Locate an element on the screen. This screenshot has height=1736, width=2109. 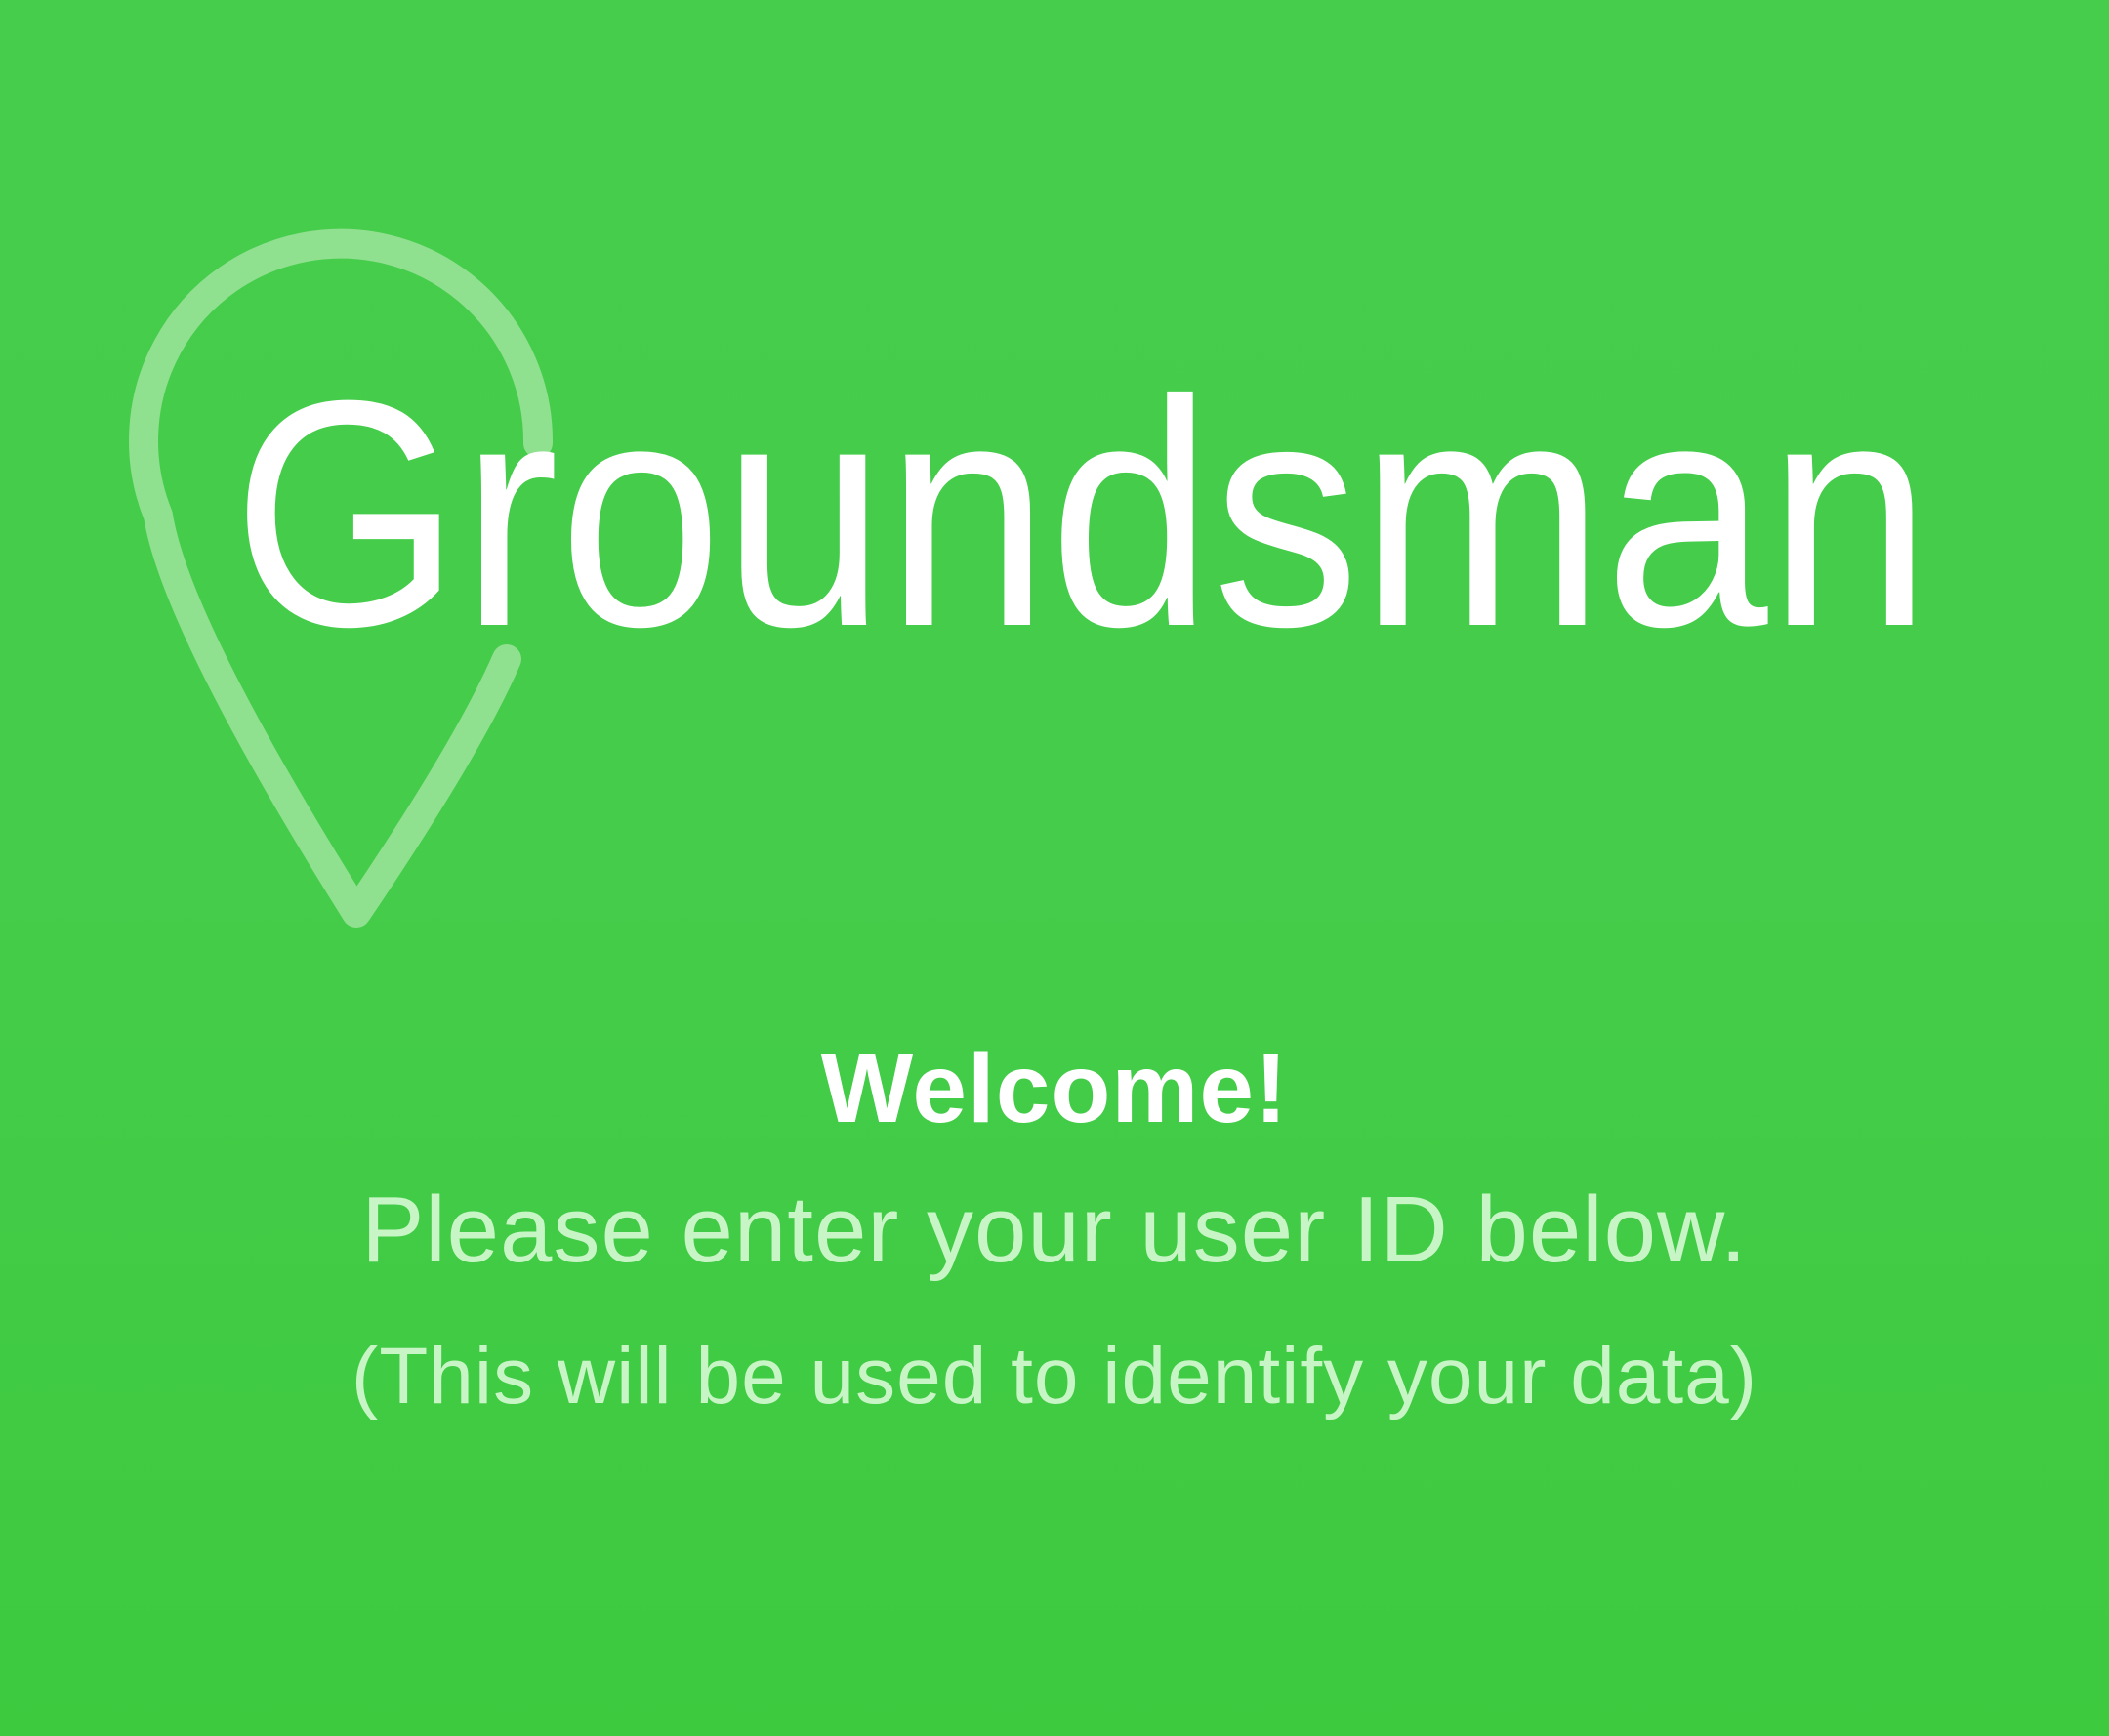
welcome-title: Welcome! is located at coordinates (1054, 1088).